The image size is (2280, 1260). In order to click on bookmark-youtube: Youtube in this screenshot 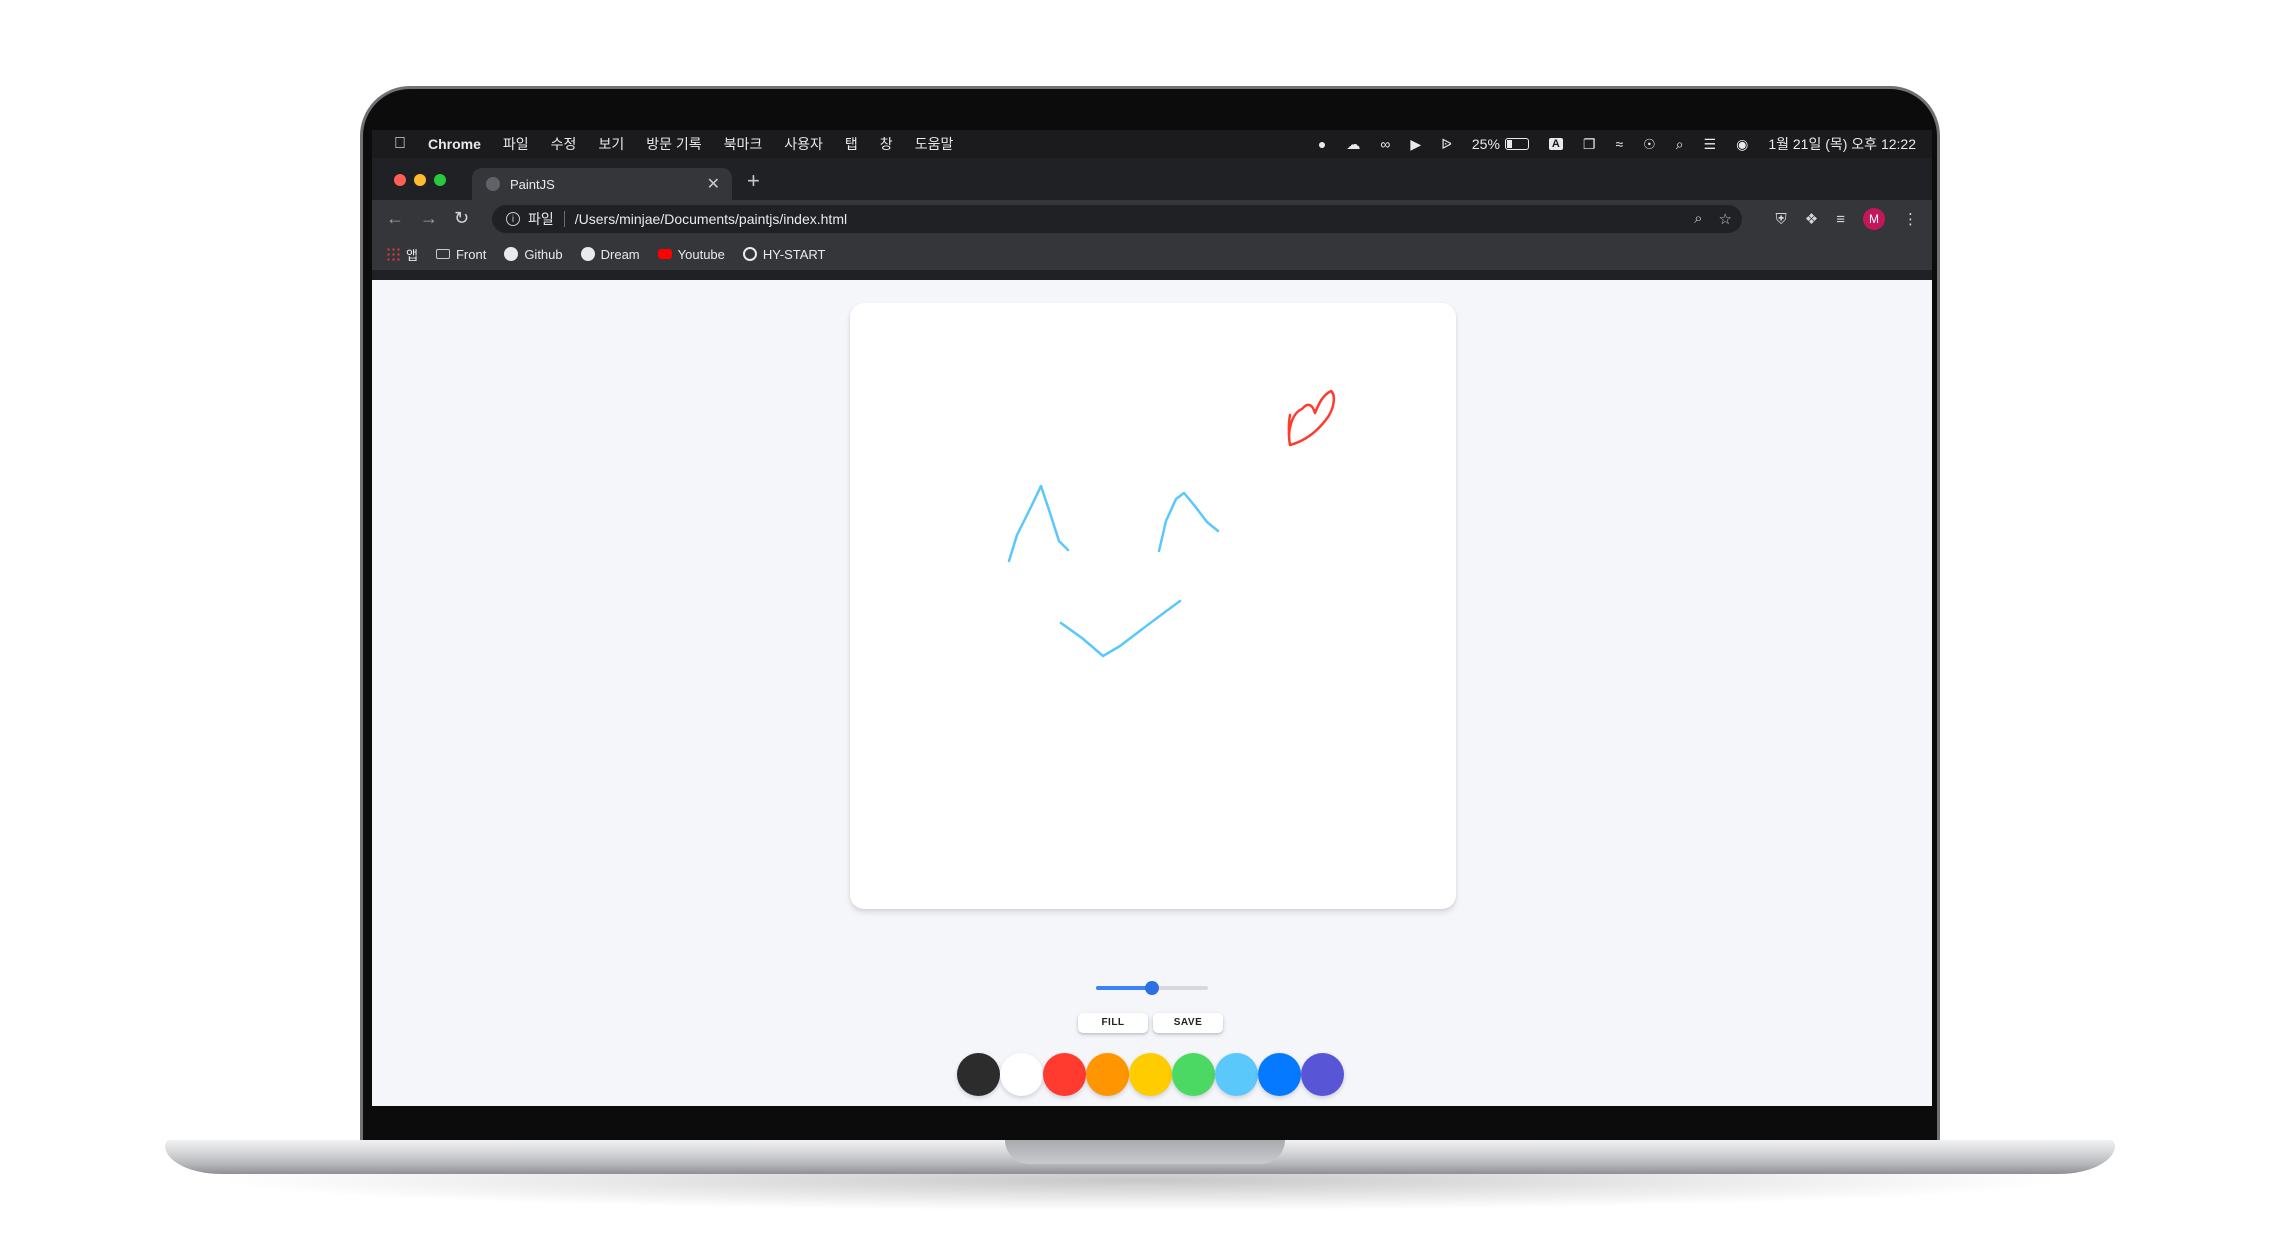, I will do `click(691, 254)`.